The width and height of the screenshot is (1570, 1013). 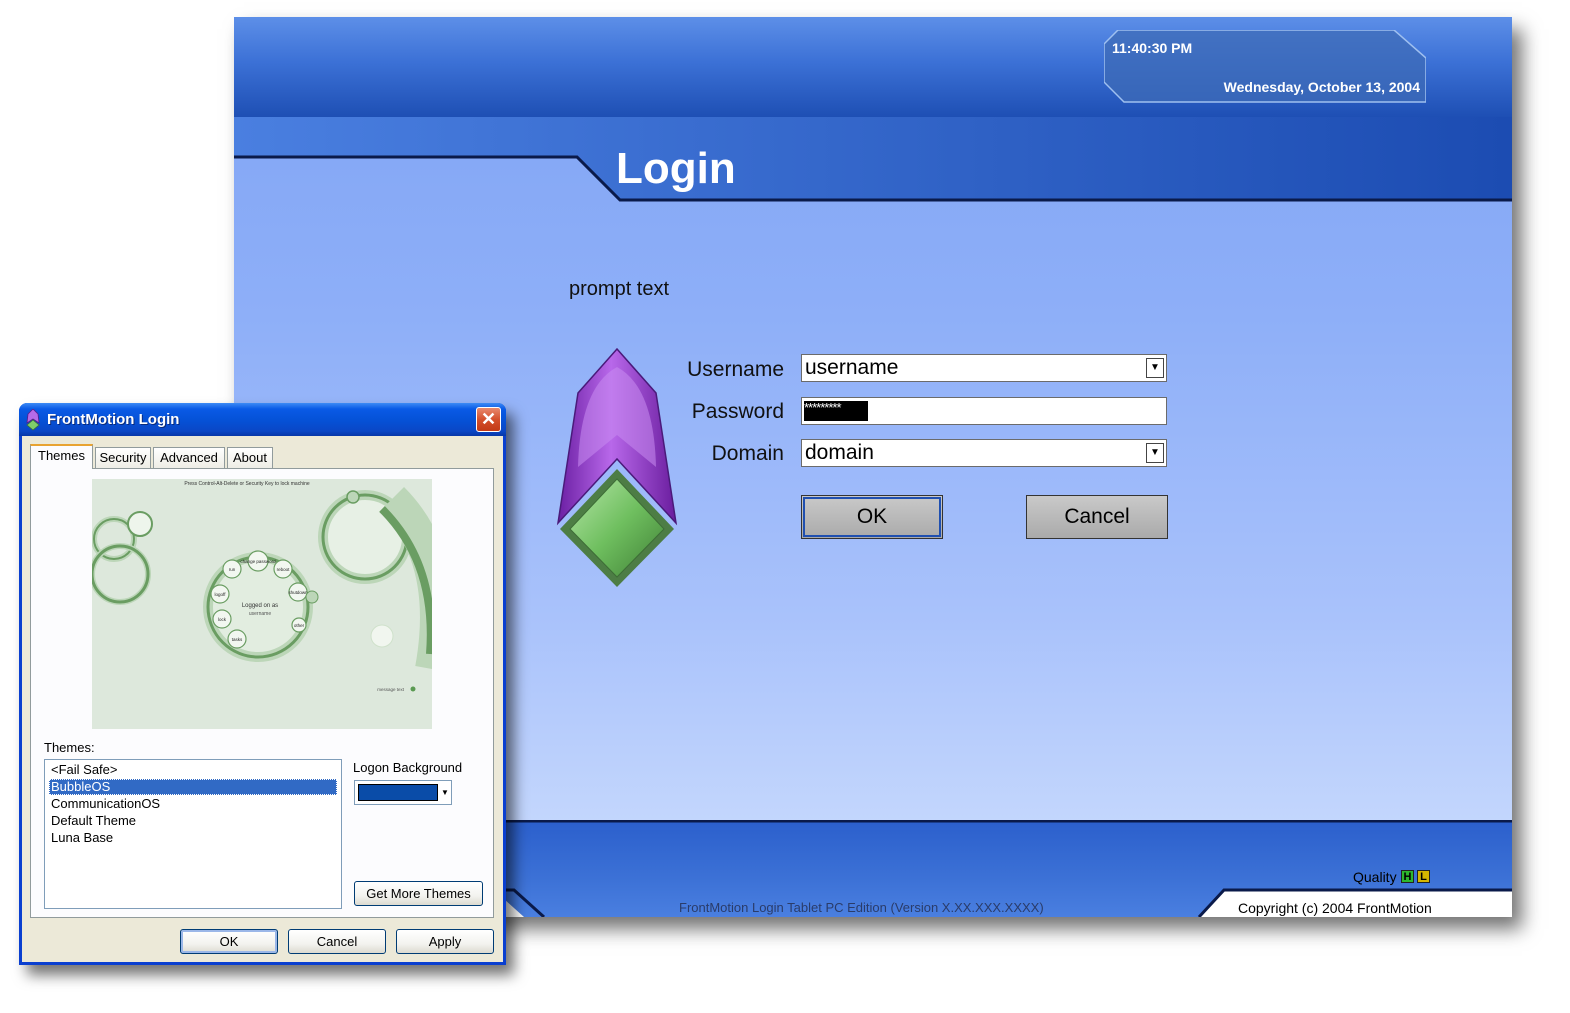 What do you see at coordinates (258, 561) in the screenshot?
I see `svg-text: change password` at bounding box center [258, 561].